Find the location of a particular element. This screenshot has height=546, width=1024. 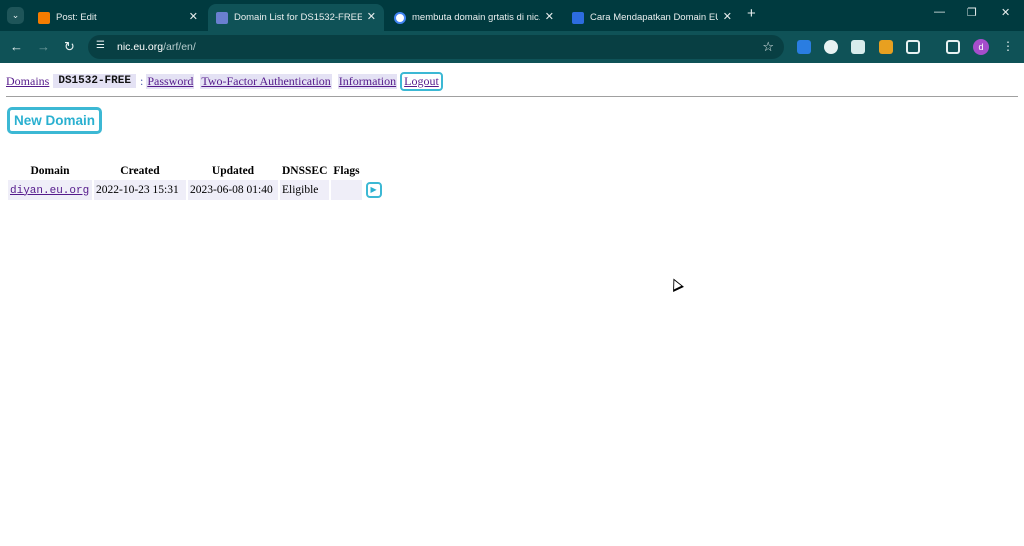

password-link: Password is located at coordinates (170, 81).